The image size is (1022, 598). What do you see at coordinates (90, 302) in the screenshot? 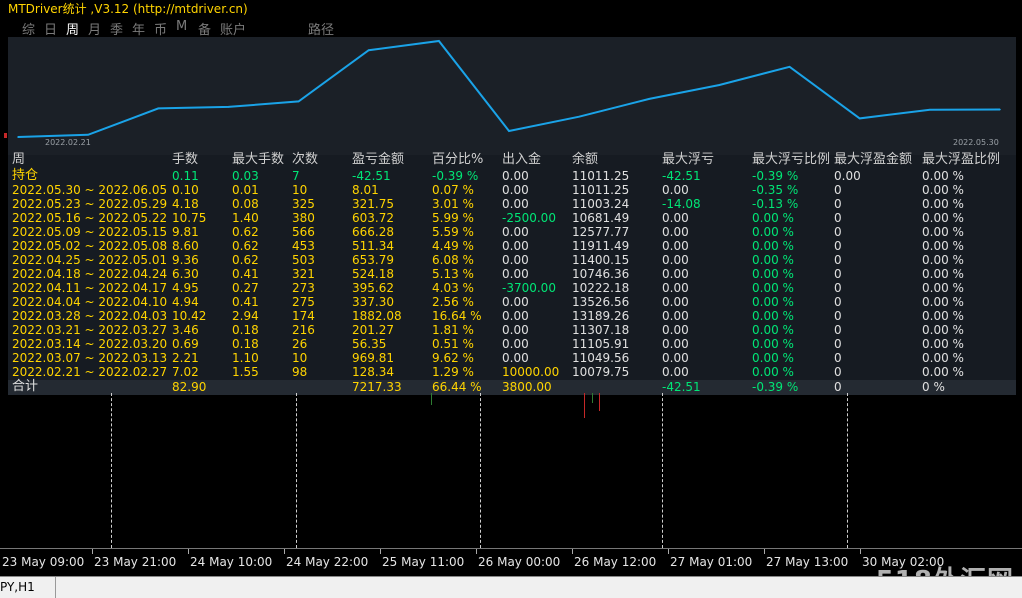
I see `cell-period: 2022.04.04 ~ 2022.04.10` at bounding box center [90, 302].